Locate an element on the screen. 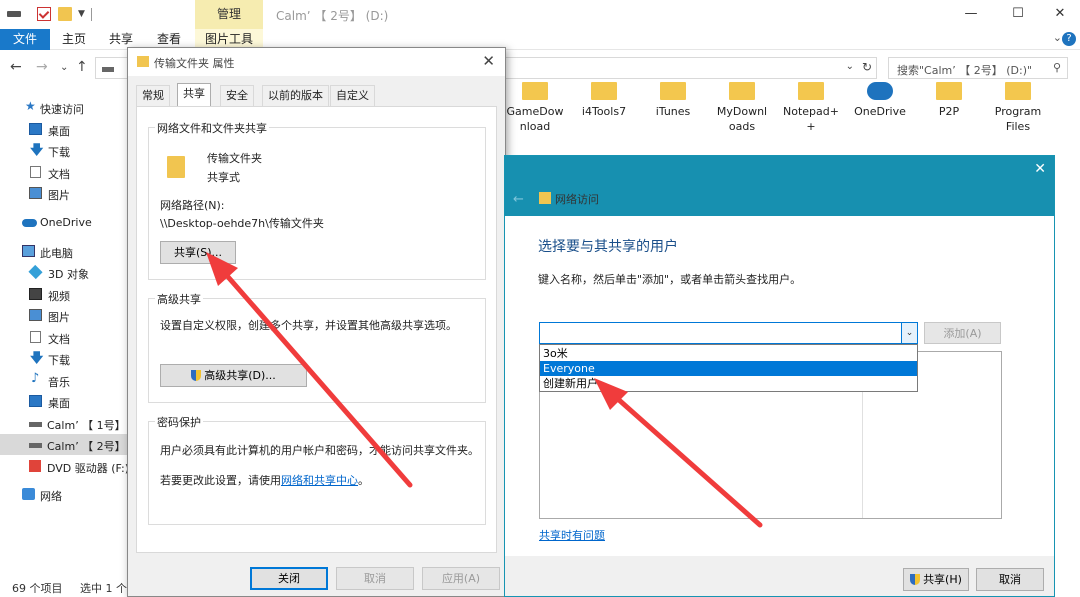 The image size is (1080, 597). quick-access-dropdown-icon: ▼ is located at coordinates (81, 14).